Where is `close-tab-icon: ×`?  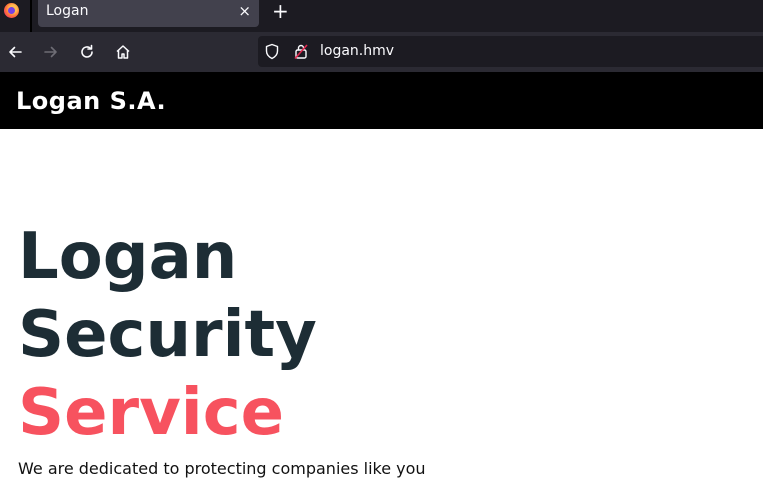
close-tab-icon: × is located at coordinates (244, 11).